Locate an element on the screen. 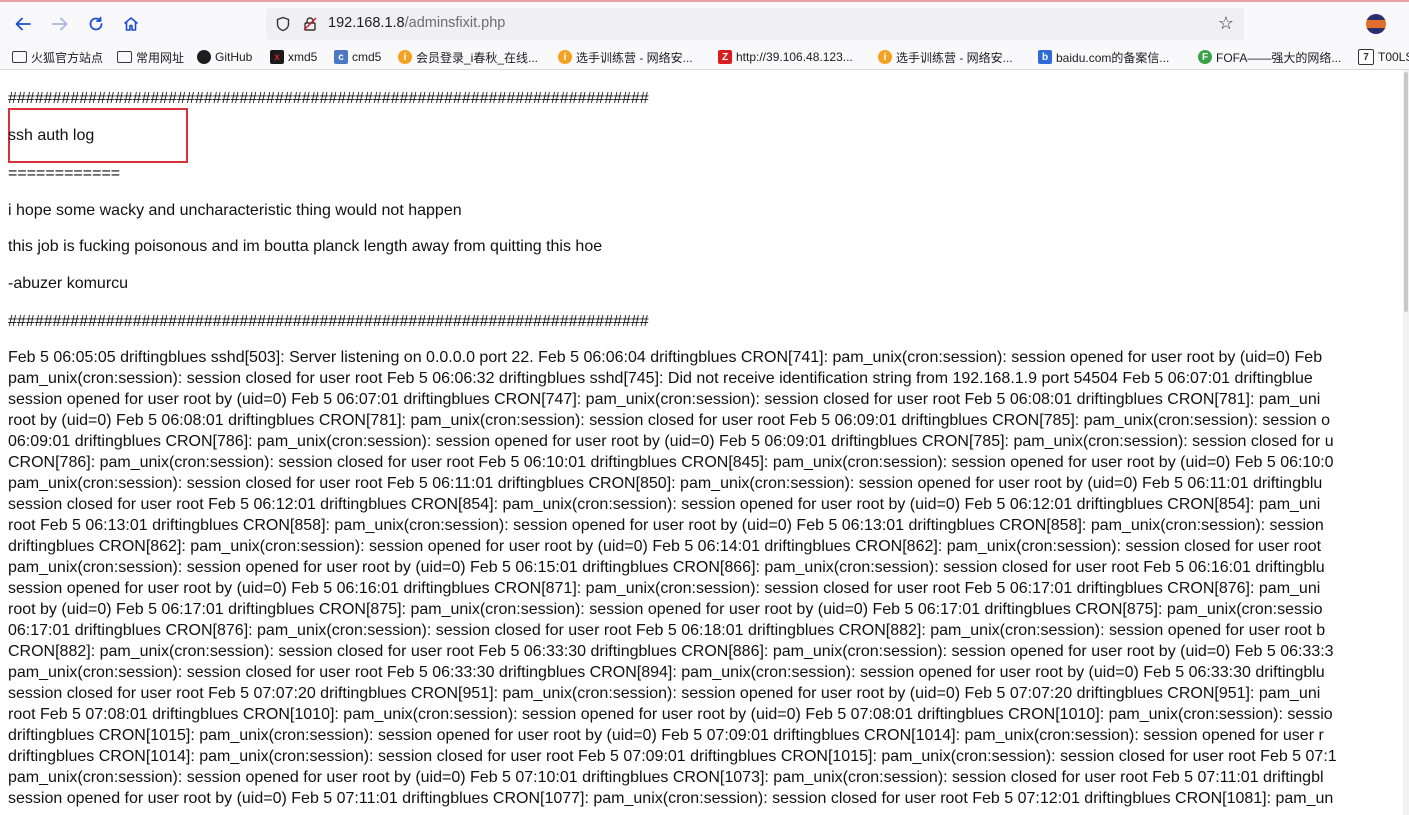 This screenshot has height=815, width=1409. browser-toolbar: 192.168.1.8/adminsfixit.php ☆ is located at coordinates (704, 22).